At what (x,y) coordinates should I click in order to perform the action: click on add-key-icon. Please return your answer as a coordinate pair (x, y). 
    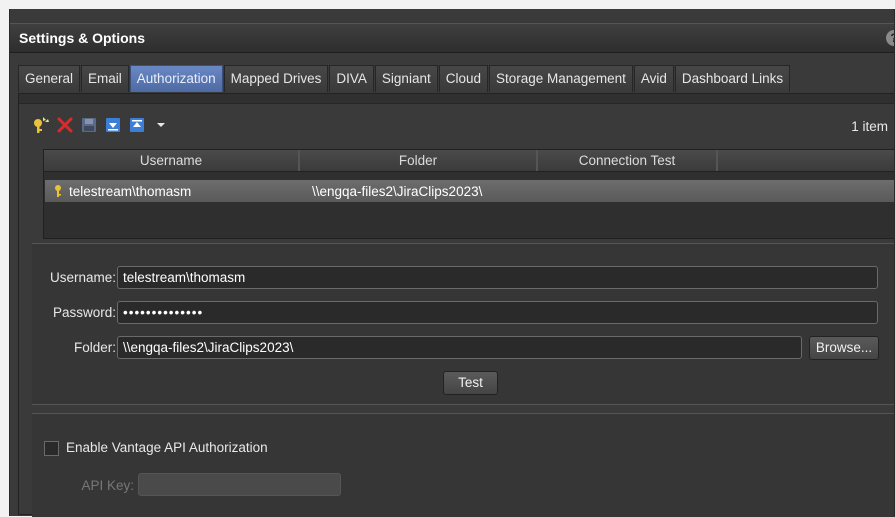
    Looking at the image, I should click on (41, 125).